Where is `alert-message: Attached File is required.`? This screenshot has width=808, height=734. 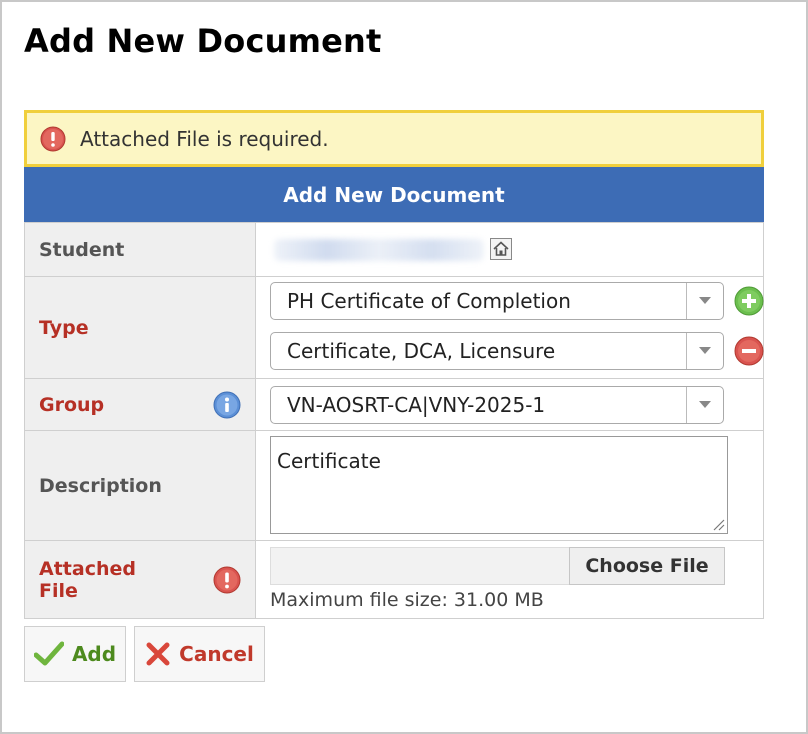 alert-message: Attached File is required. is located at coordinates (204, 138).